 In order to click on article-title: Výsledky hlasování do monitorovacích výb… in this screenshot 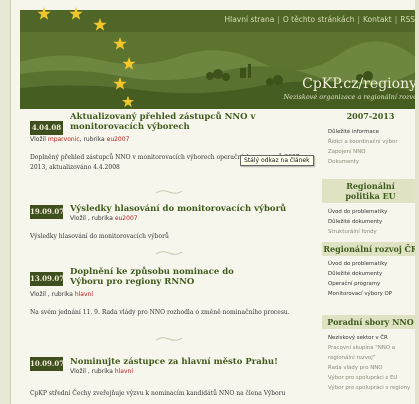, I will do `click(185, 209)`.